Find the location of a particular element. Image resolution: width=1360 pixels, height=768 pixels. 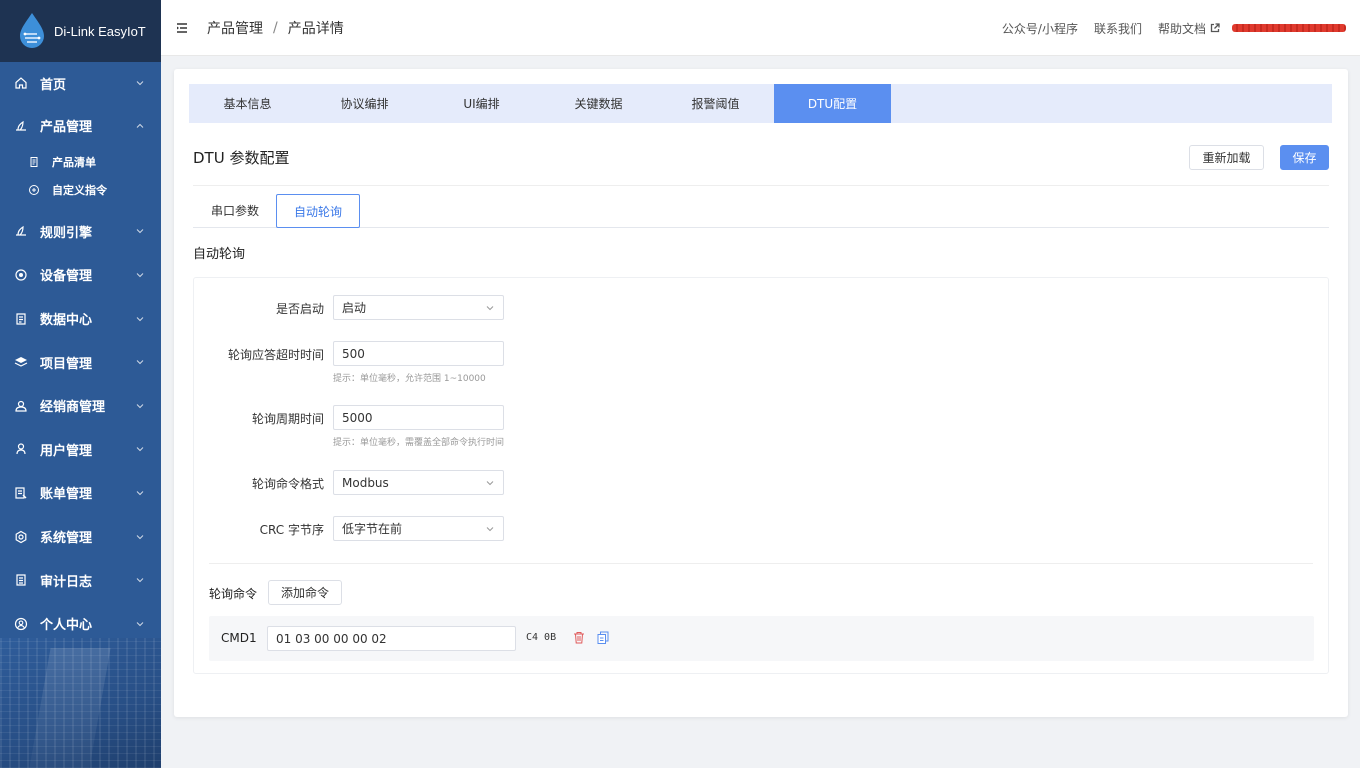

timeout-label: 轮询应答超时时间 is located at coordinates (275, 355).